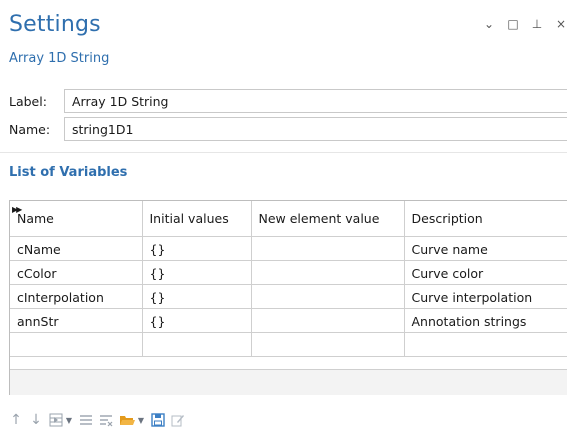 This screenshot has height=437, width=567. What do you see at coordinates (315, 129) in the screenshot?
I see `name-field: string1D1` at bounding box center [315, 129].